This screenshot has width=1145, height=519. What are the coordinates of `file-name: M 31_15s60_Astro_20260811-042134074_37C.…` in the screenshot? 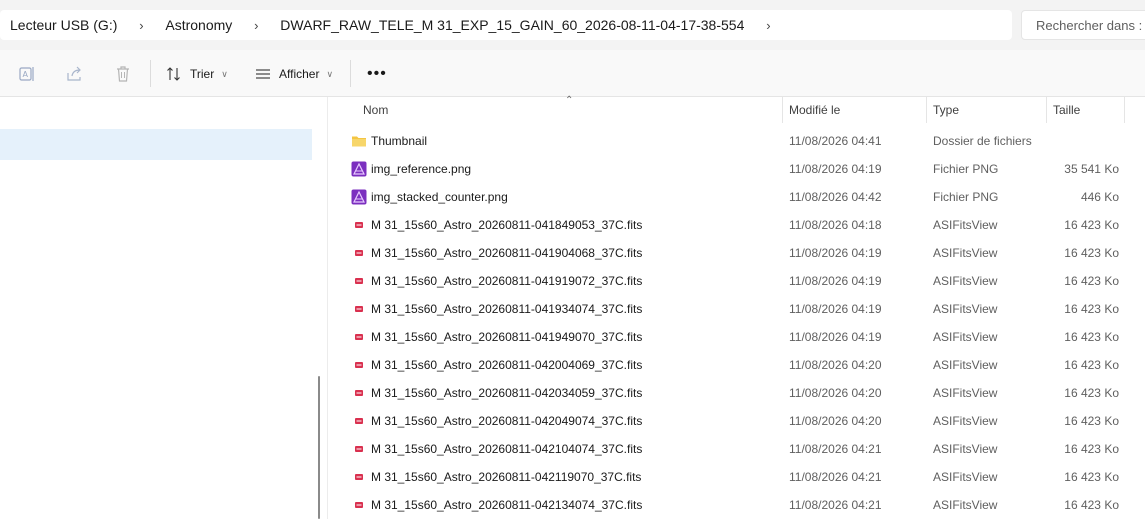 It's located at (506, 505).